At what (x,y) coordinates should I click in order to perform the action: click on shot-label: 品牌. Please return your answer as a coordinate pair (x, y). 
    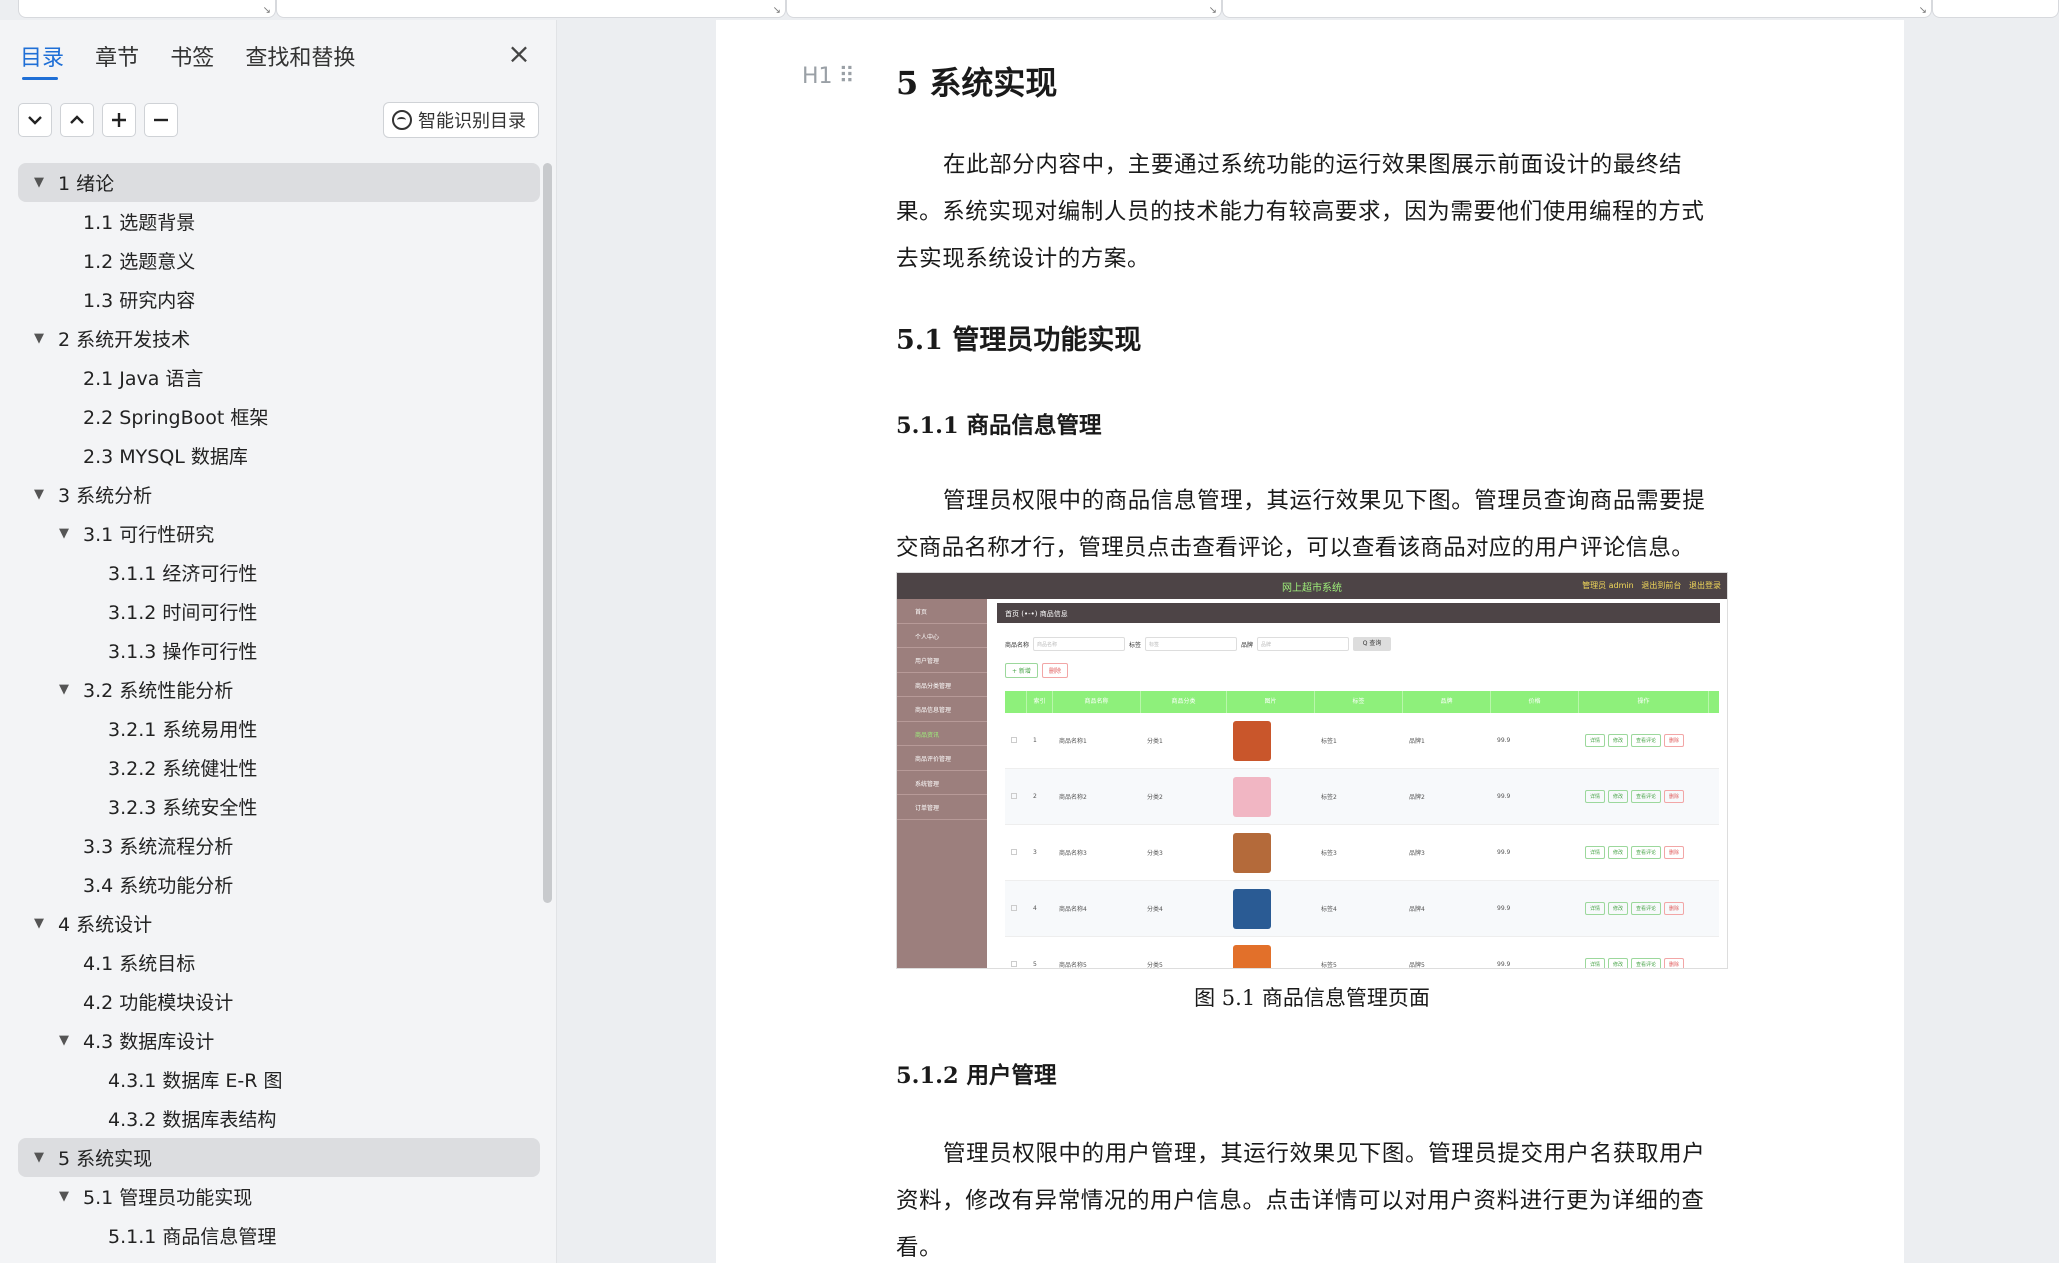
    Looking at the image, I should click on (1247, 645).